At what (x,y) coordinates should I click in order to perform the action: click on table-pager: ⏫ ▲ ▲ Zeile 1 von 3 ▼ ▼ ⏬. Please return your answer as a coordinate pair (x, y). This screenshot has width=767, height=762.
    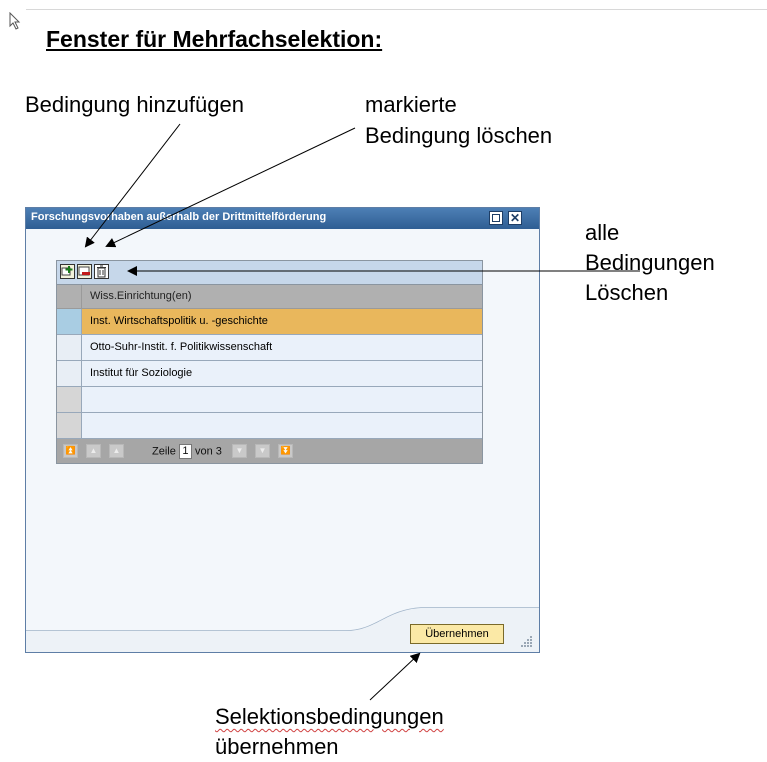
    Looking at the image, I should click on (269, 451).